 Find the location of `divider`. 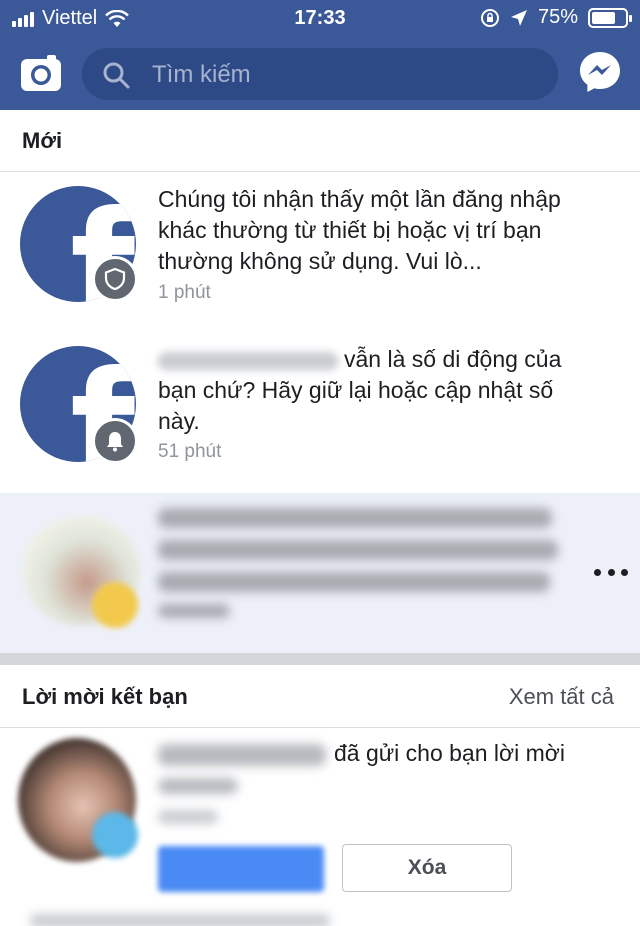

divider is located at coordinates (320, 727).